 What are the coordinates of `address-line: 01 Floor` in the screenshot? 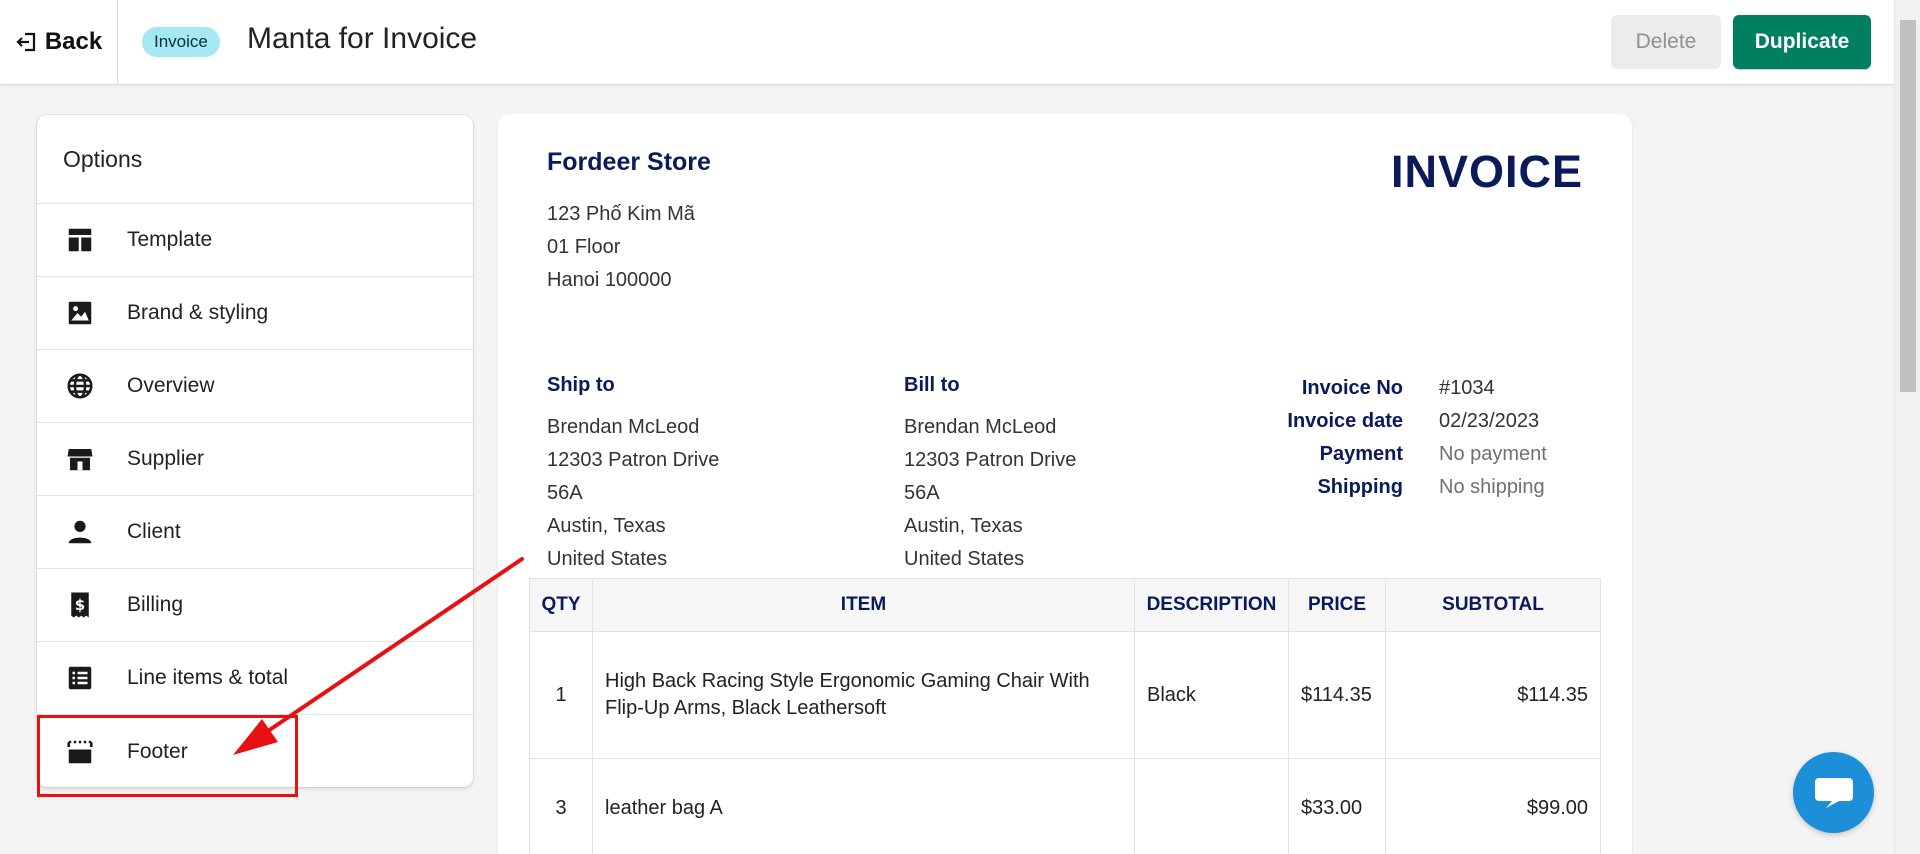 It's located at (584, 247).